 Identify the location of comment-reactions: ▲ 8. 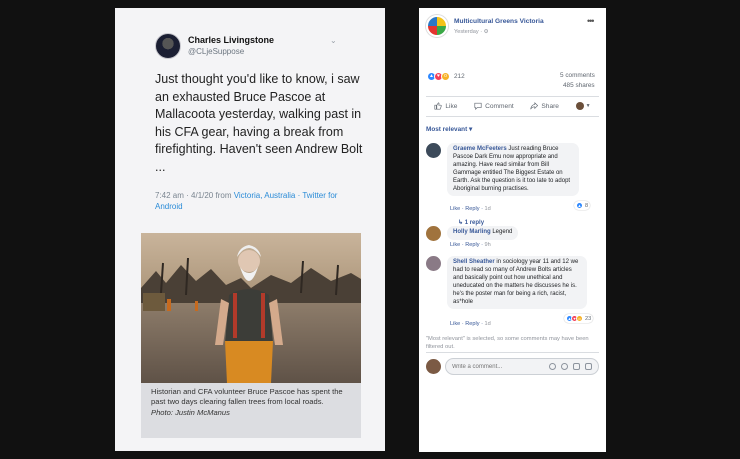
(582, 205).